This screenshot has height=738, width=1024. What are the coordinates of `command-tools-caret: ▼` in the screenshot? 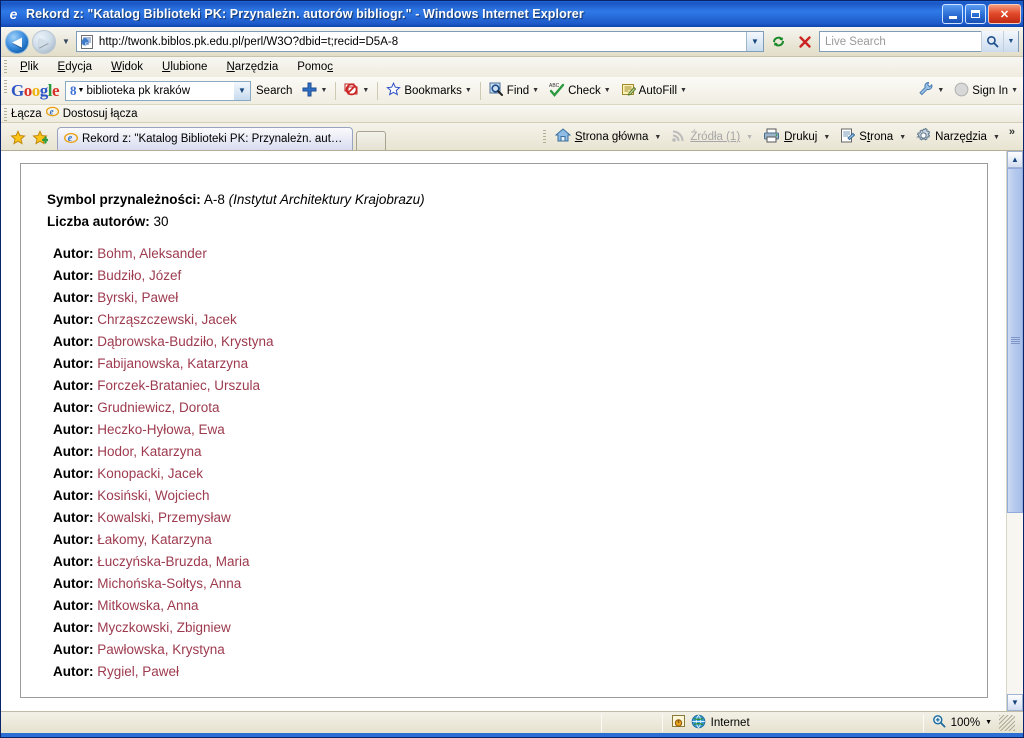 It's located at (998, 137).